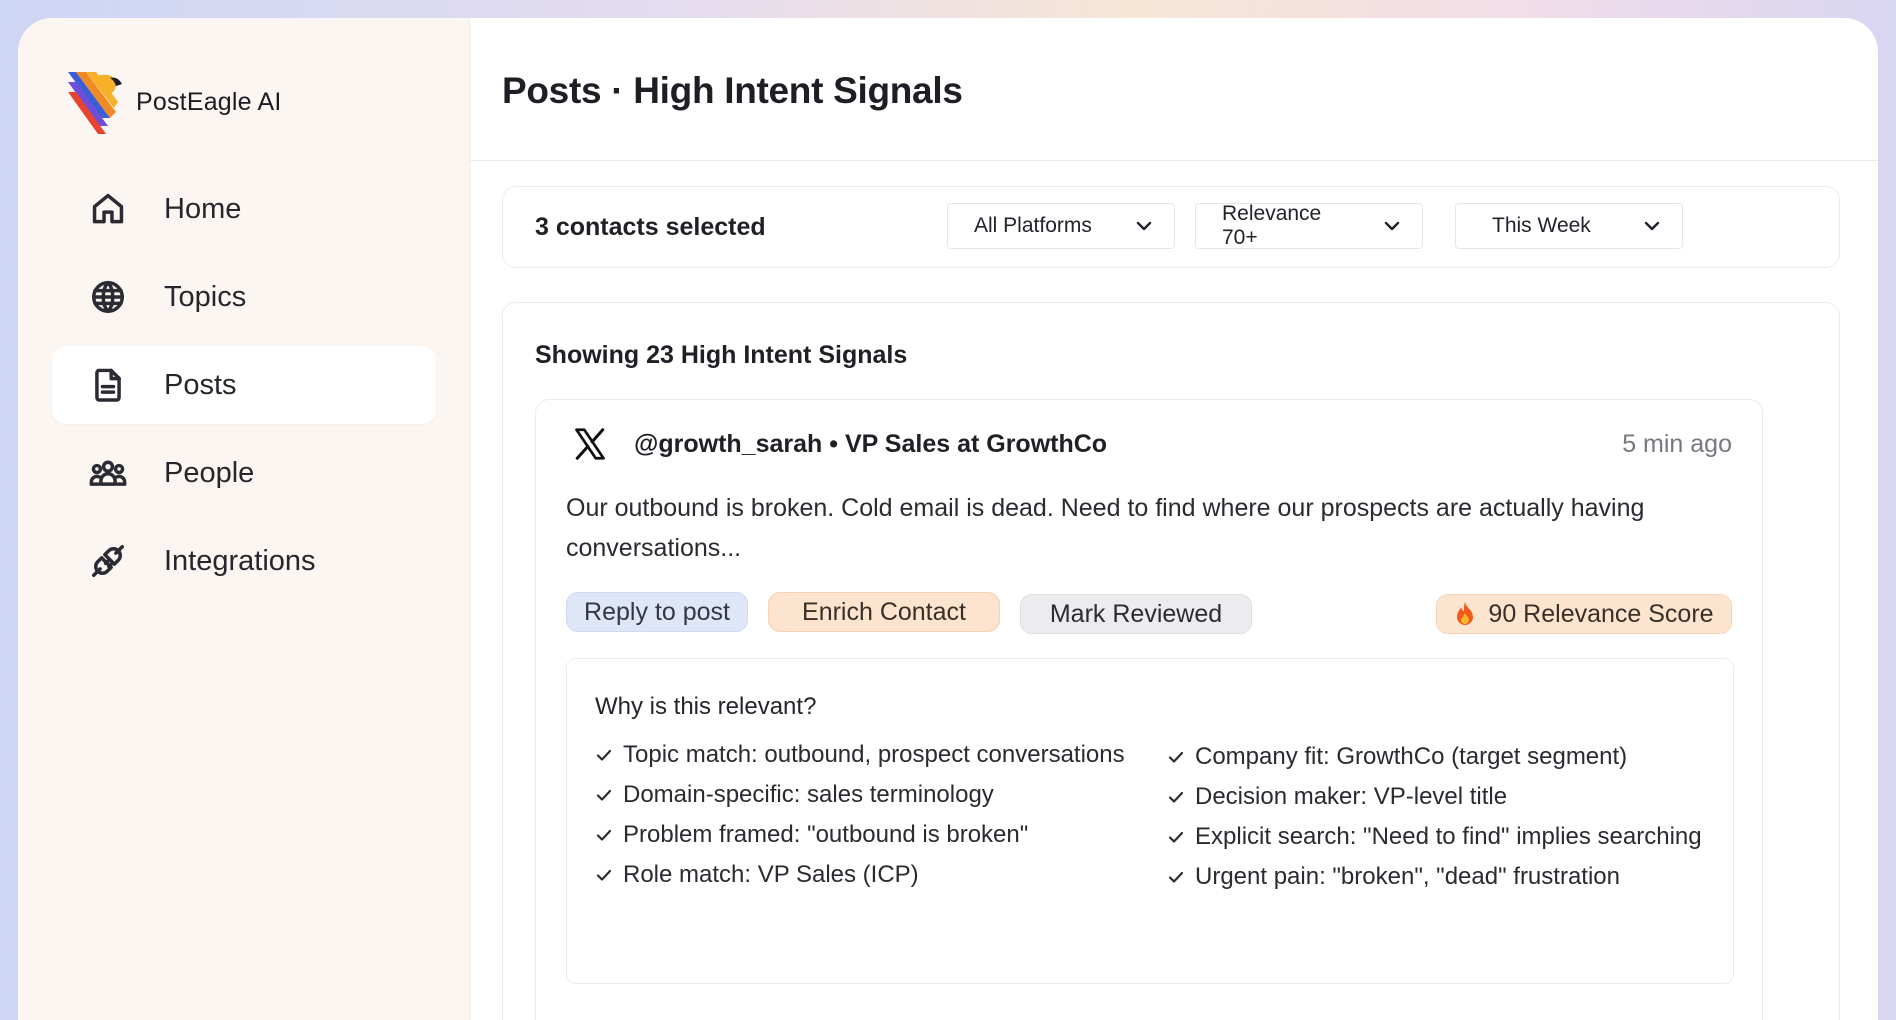 The height and width of the screenshot is (1020, 1896). What do you see at coordinates (826, 834) in the screenshot?
I see `reason-text: Problem framed: "outbound is broken"` at bounding box center [826, 834].